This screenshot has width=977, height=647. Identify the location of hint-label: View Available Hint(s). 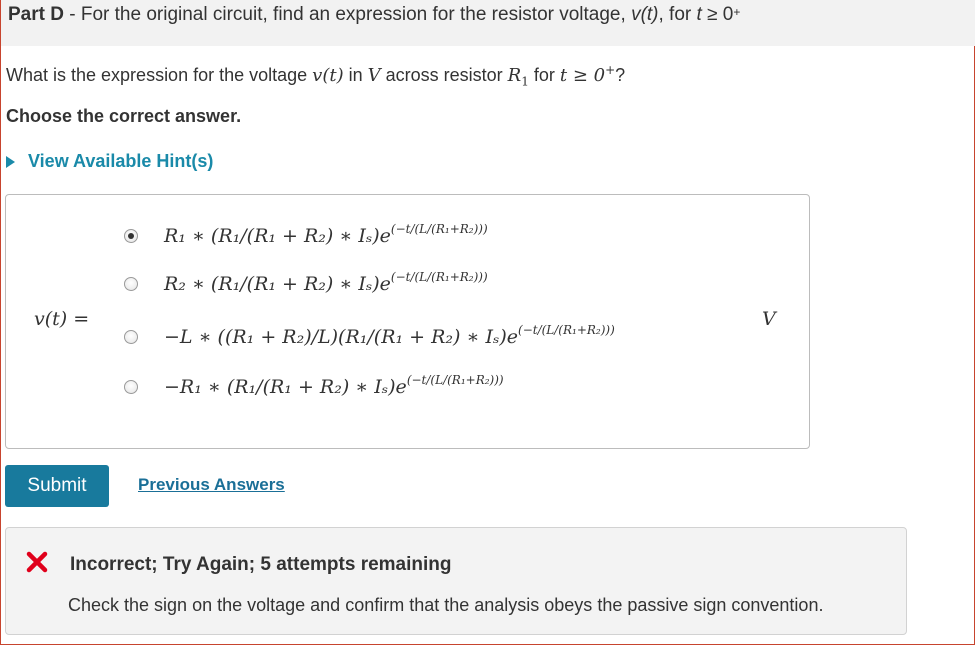
(121, 161).